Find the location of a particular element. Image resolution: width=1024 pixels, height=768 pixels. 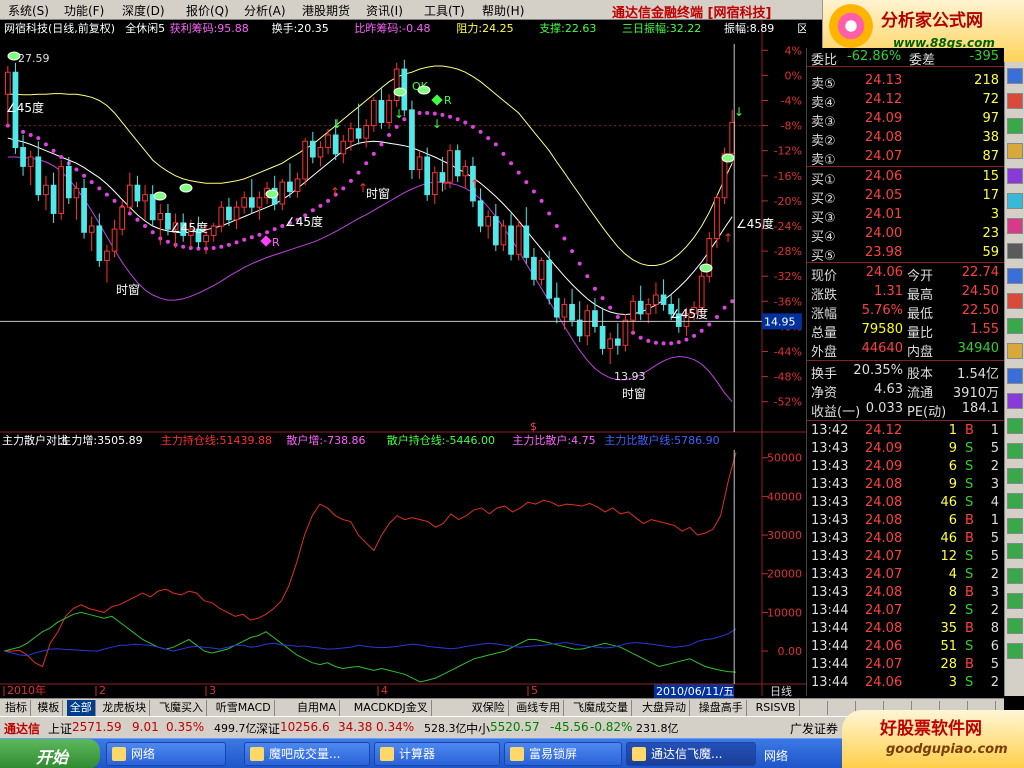

indicator-tab: 大盘异动 is located at coordinates (664, 708).